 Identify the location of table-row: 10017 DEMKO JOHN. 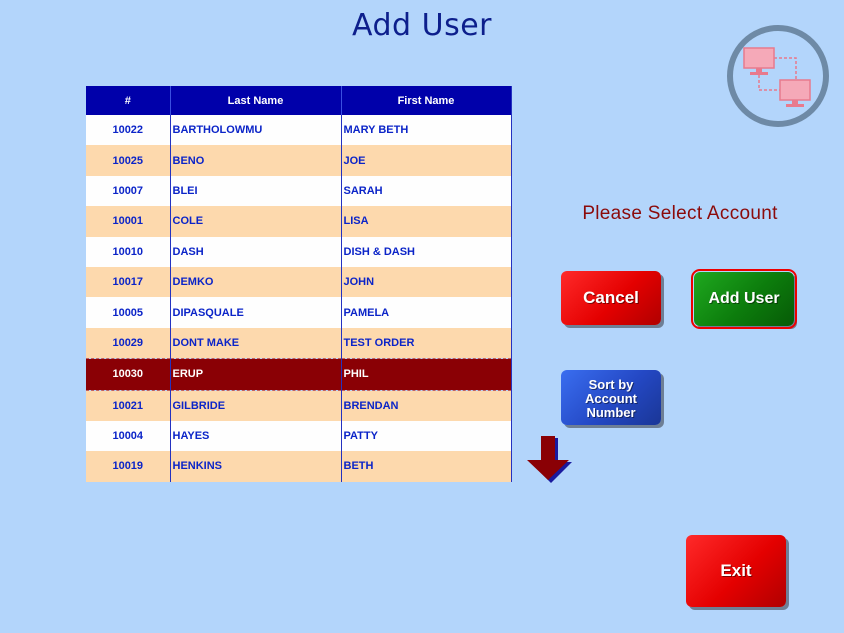
(299, 282).